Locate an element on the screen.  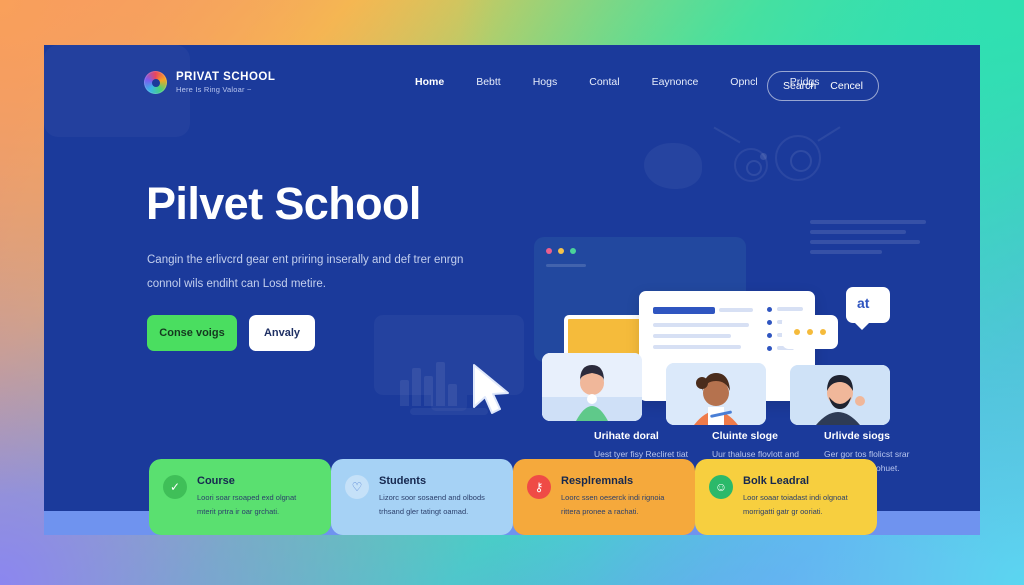
search-button: Search is located at coordinates (799, 86).